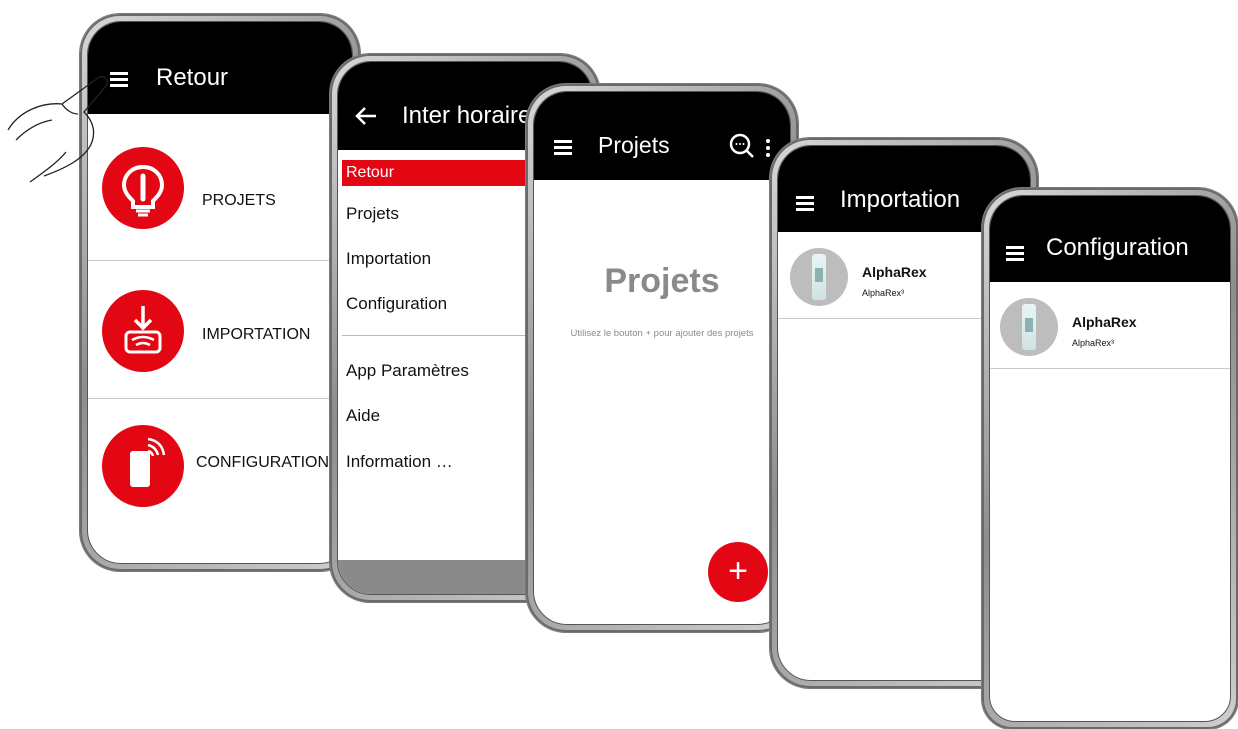 Image resolution: width=1238 pixels, height=729 pixels. Describe the element at coordinates (363, 416) in the screenshot. I see `drawer-item-aide: Aide` at that location.